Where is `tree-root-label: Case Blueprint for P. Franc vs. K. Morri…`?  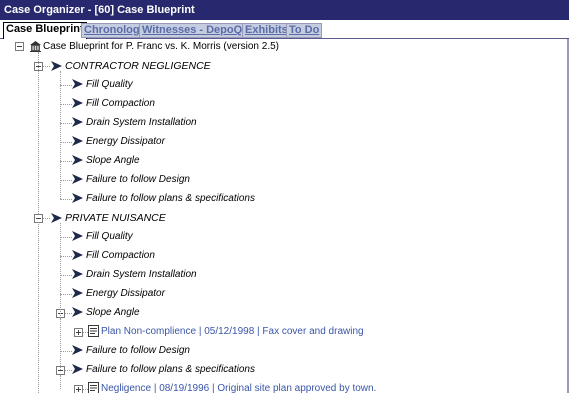
tree-root-label: Case Blueprint for P. Franc vs. K. Morri… is located at coordinates (161, 46).